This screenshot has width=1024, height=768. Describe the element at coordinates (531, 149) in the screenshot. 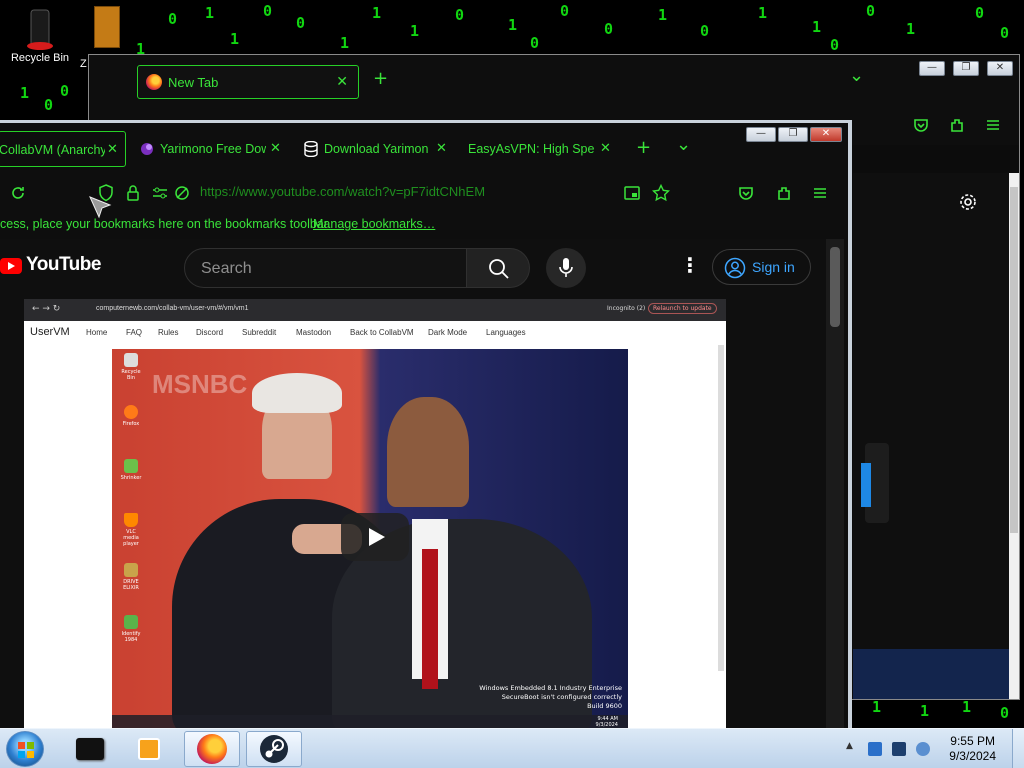

I see `tab-label: EasyAsVPN: High Speed` at that location.